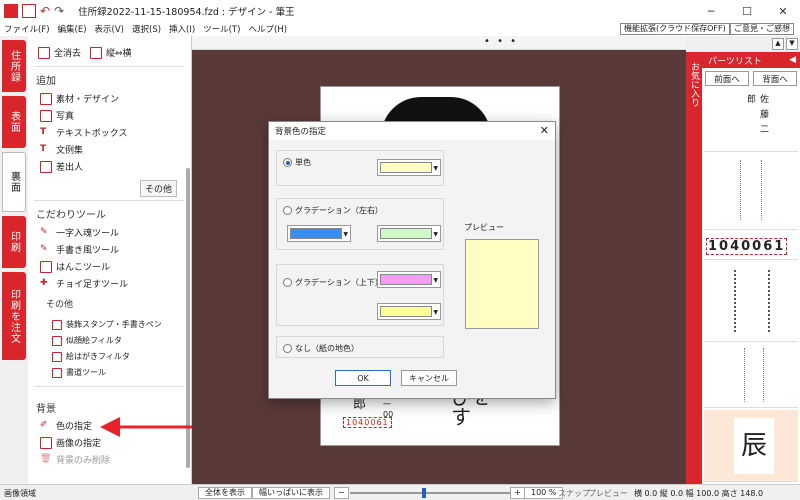 This screenshot has width=800, height=500. Describe the element at coordinates (72, 29) in the screenshot. I see `menu-edit: 編集(E)` at that location.